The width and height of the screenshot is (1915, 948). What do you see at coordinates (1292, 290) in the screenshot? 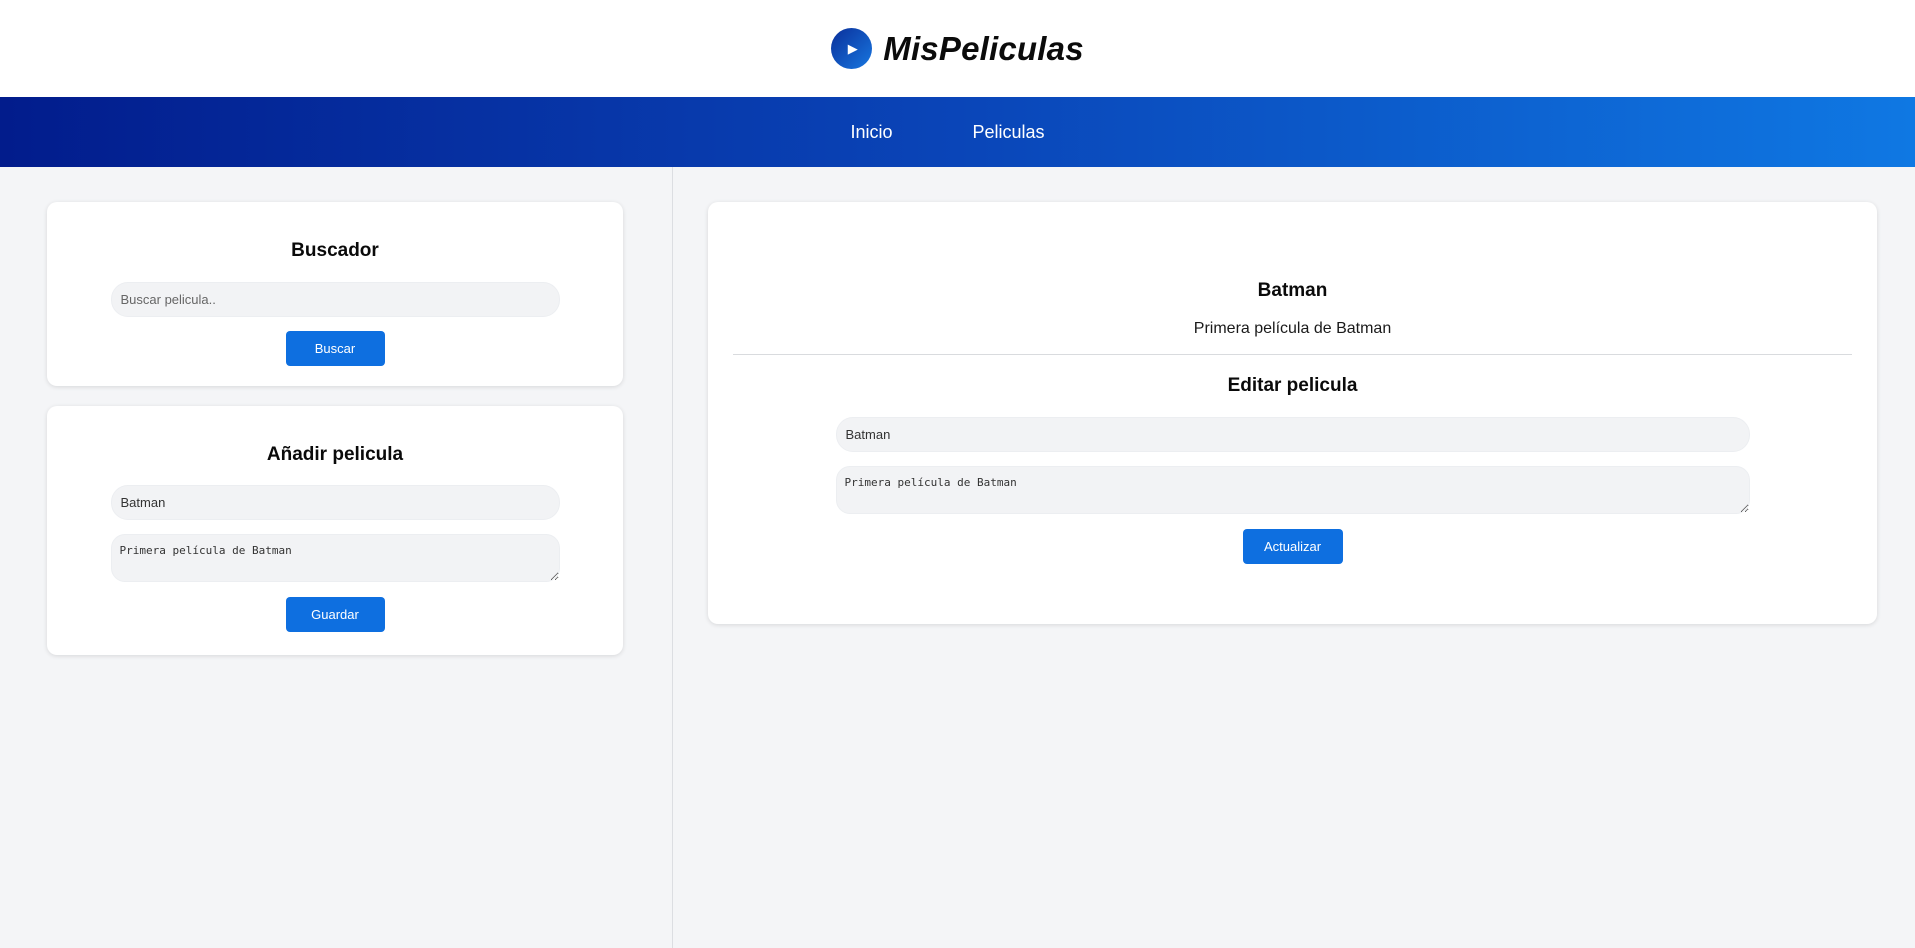
I see `movie-title: Batman` at bounding box center [1292, 290].